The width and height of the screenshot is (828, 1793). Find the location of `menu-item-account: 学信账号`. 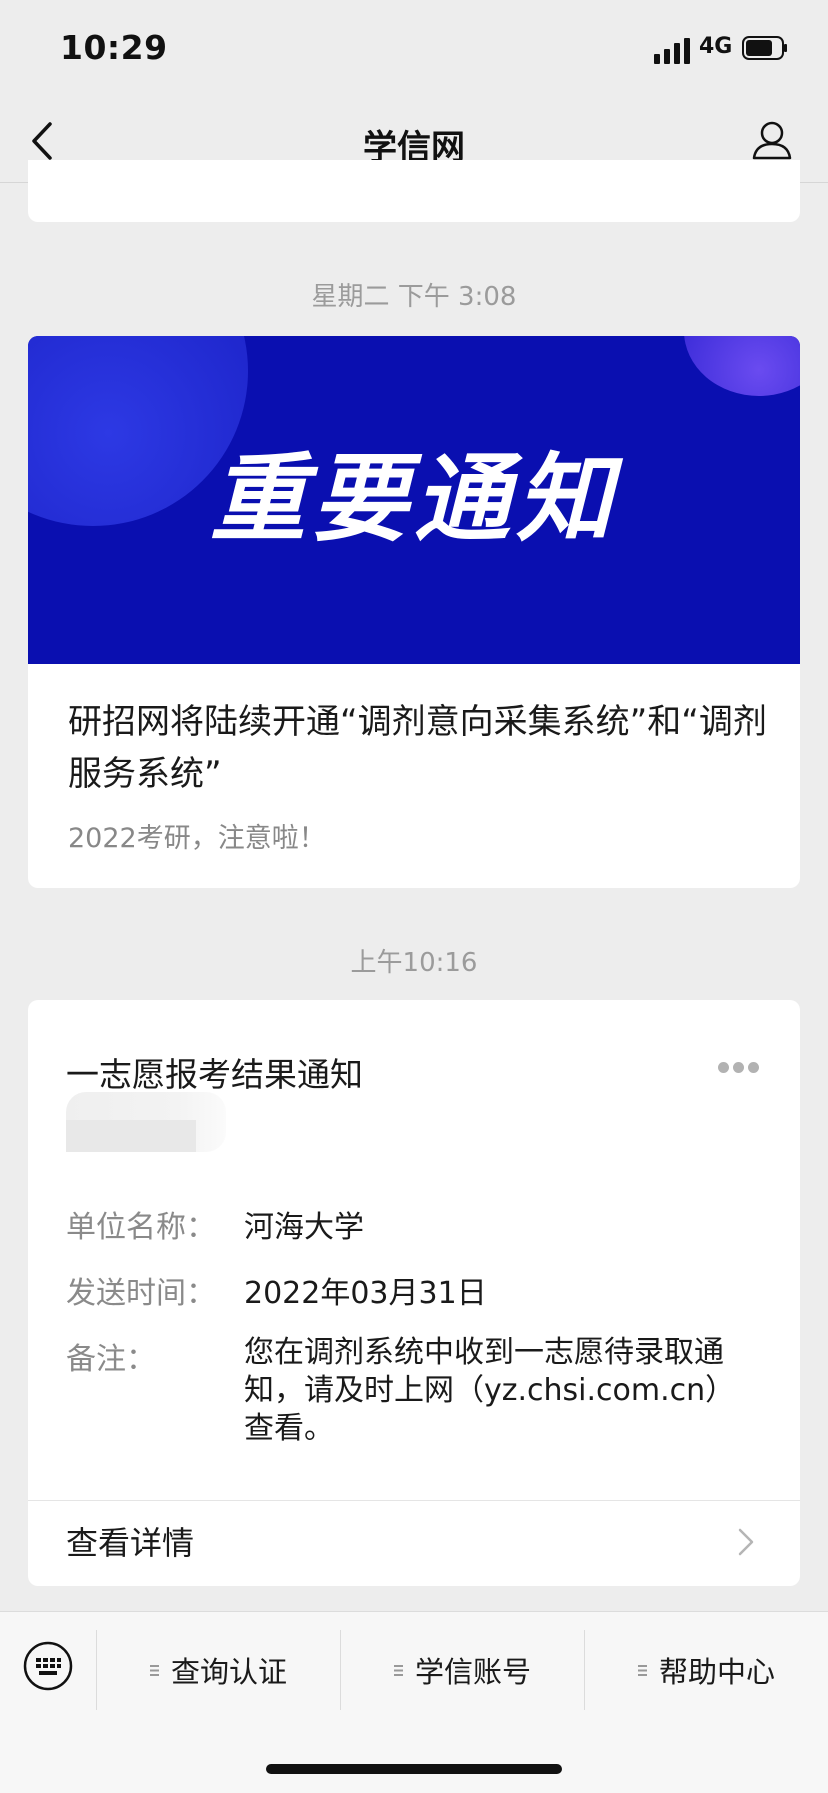

menu-item-account: 学信账号 is located at coordinates (462, 1670).